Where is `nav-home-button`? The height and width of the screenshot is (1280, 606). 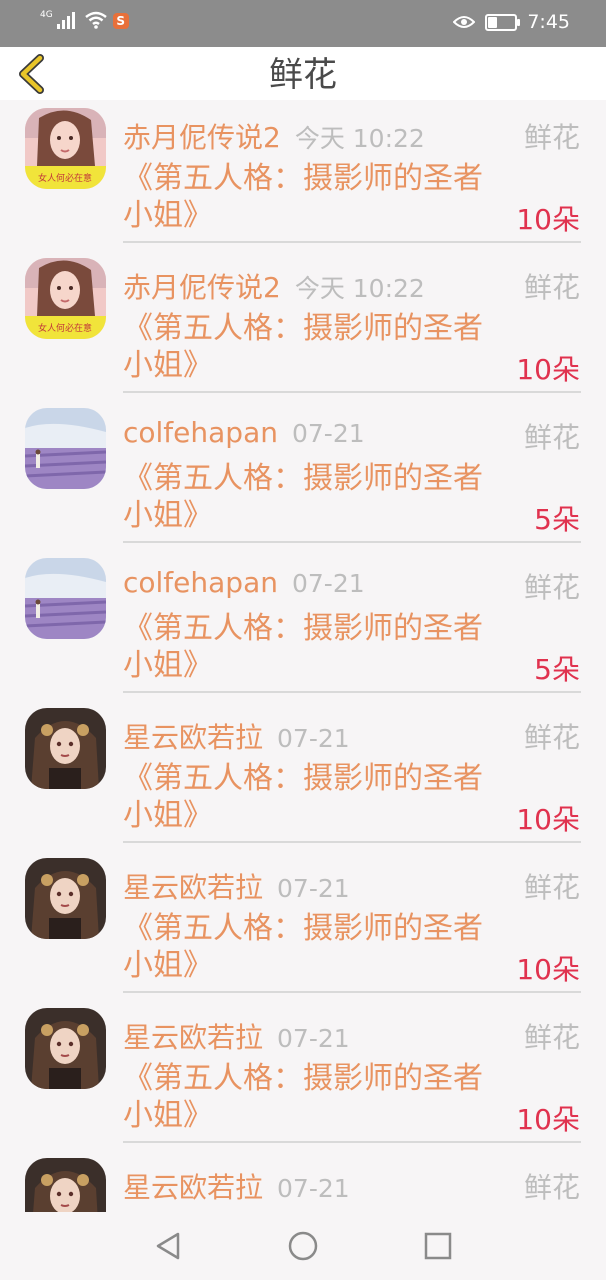
nav-home-button is located at coordinates (303, 1246).